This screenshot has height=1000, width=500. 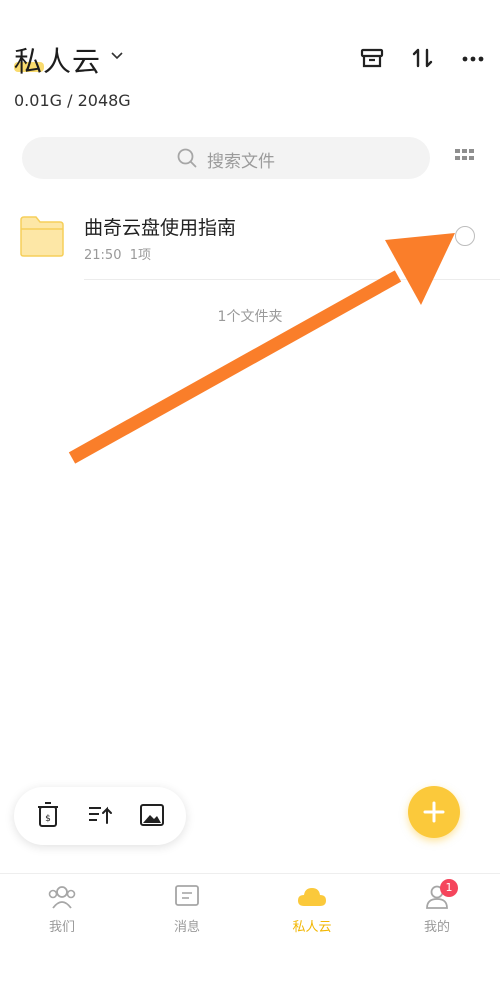 I want to click on image-icon, so click(x=152, y=815).